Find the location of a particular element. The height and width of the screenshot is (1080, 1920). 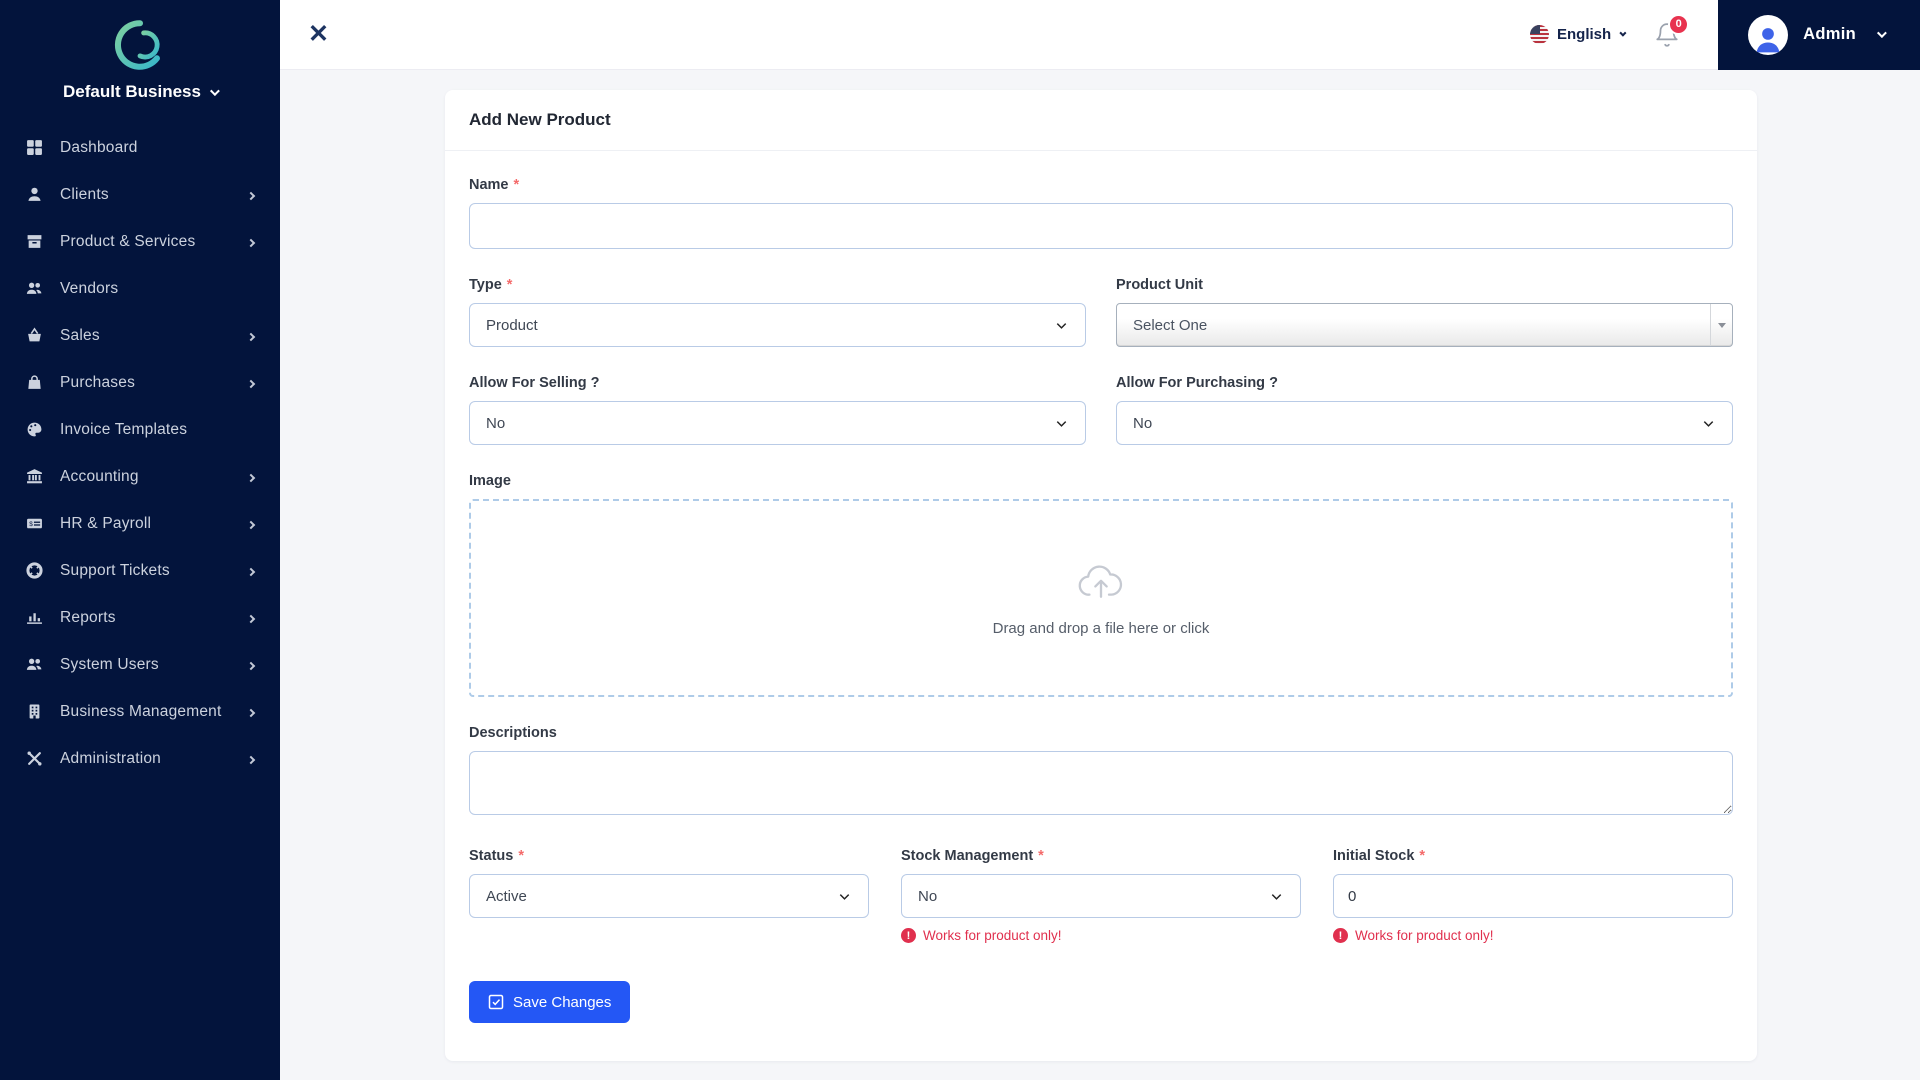

allow-selling-select: No is located at coordinates (777, 423).